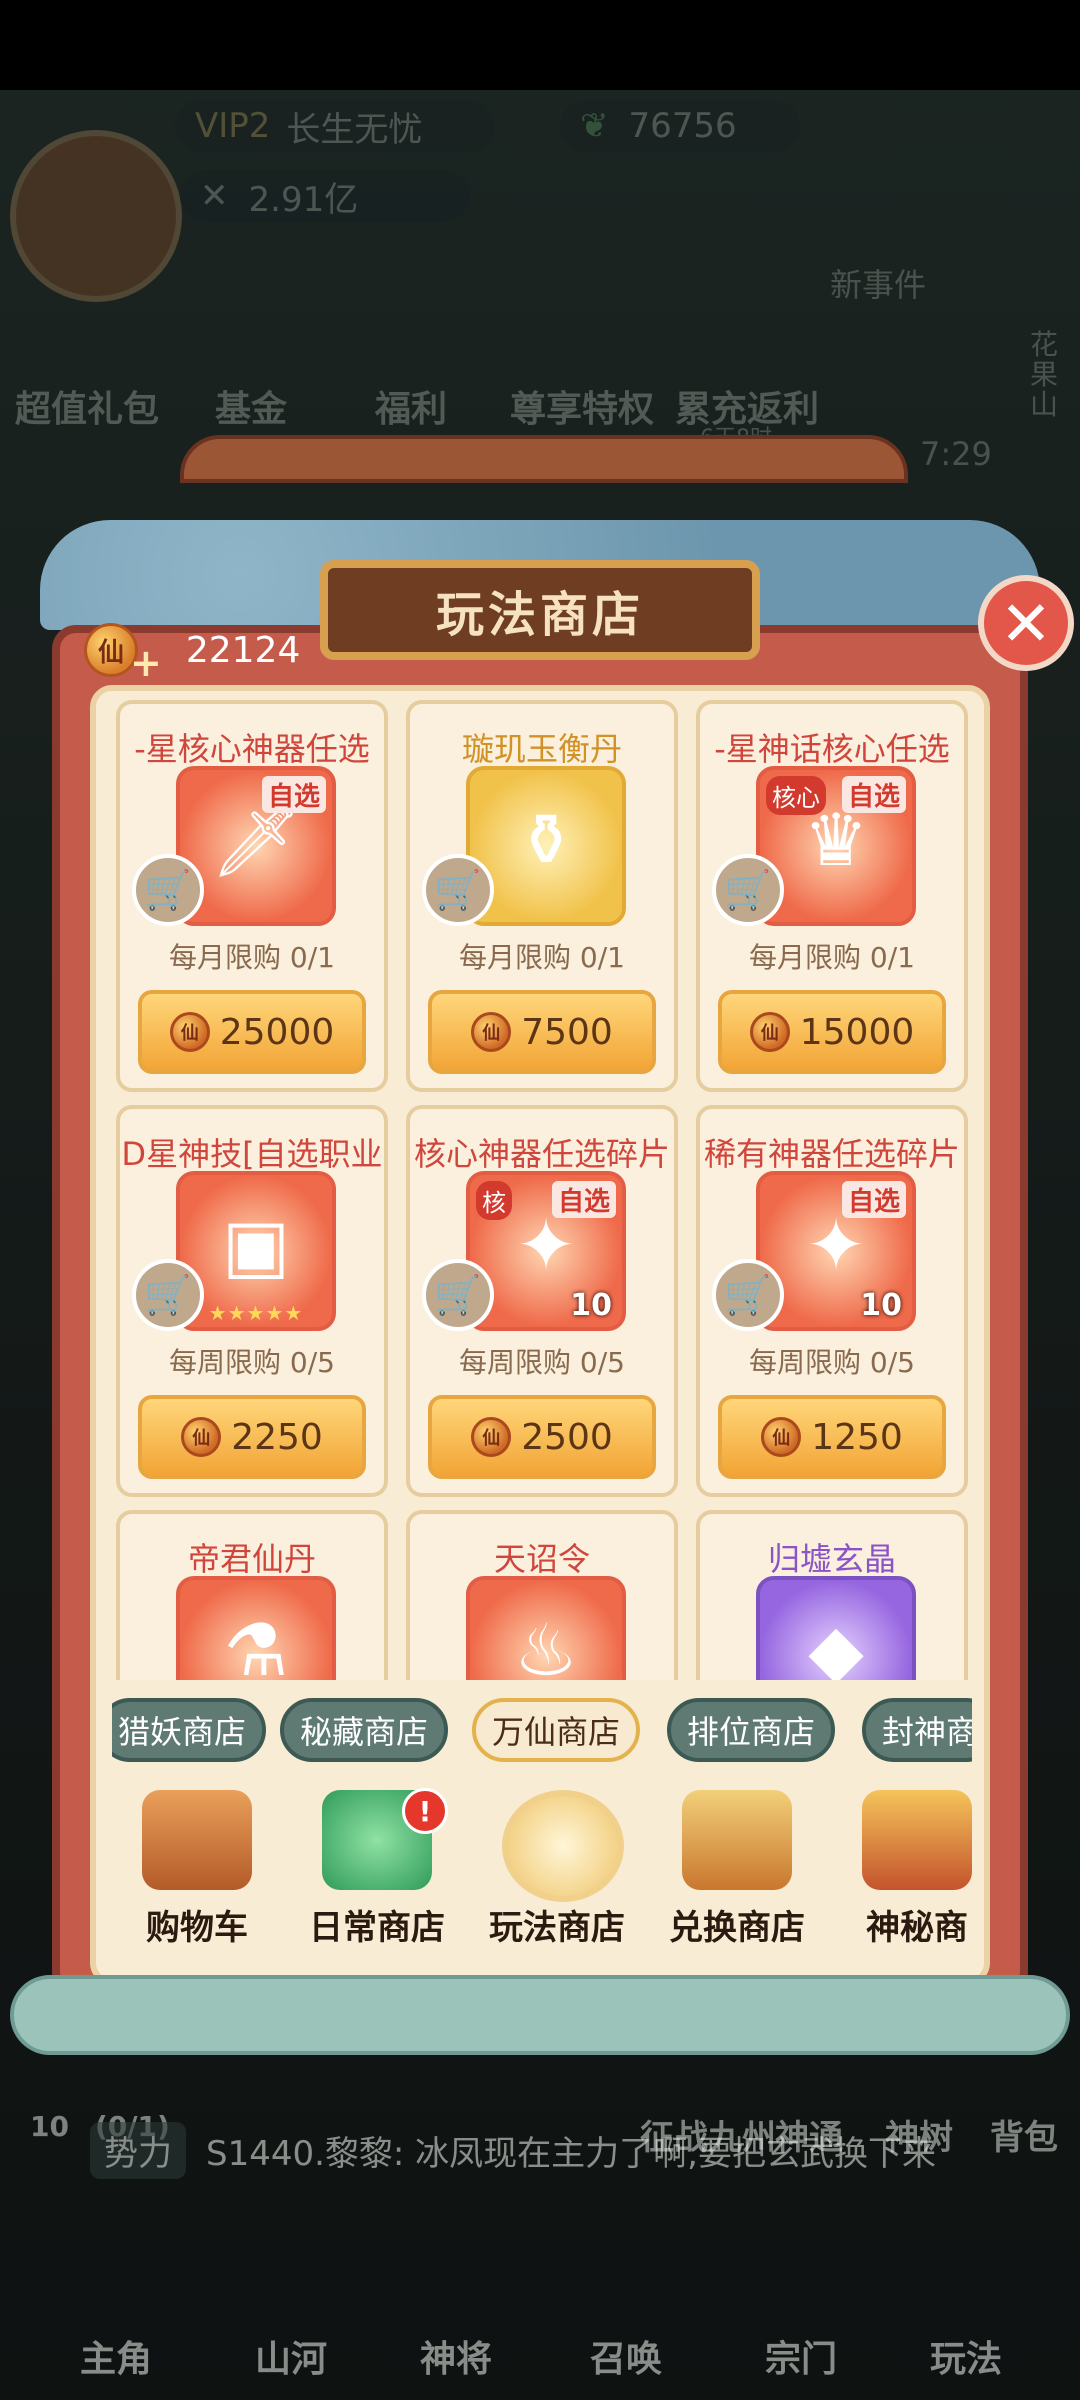  What do you see at coordinates (1026, 623) in the screenshot?
I see `close-button: ✕` at bounding box center [1026, 623].